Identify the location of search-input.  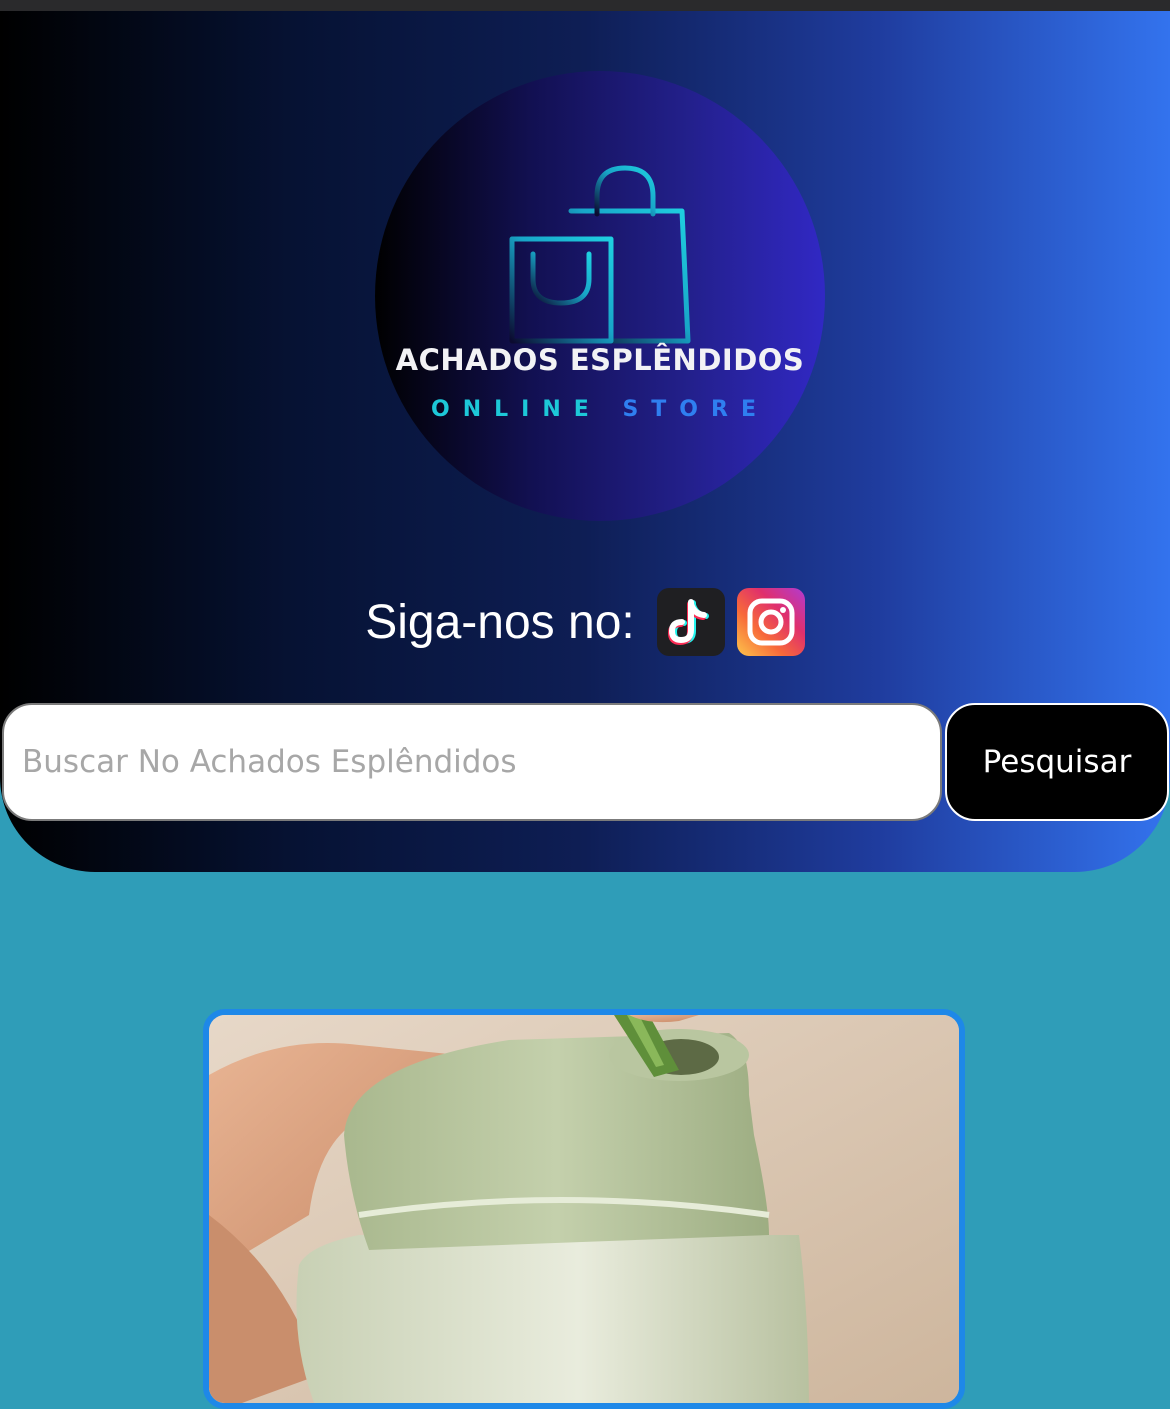
(472, 762).